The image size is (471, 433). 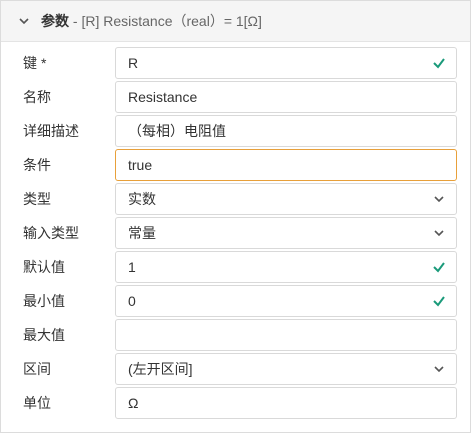 I want to click on default-row: 默认值 1, so click(x=235, y=267).